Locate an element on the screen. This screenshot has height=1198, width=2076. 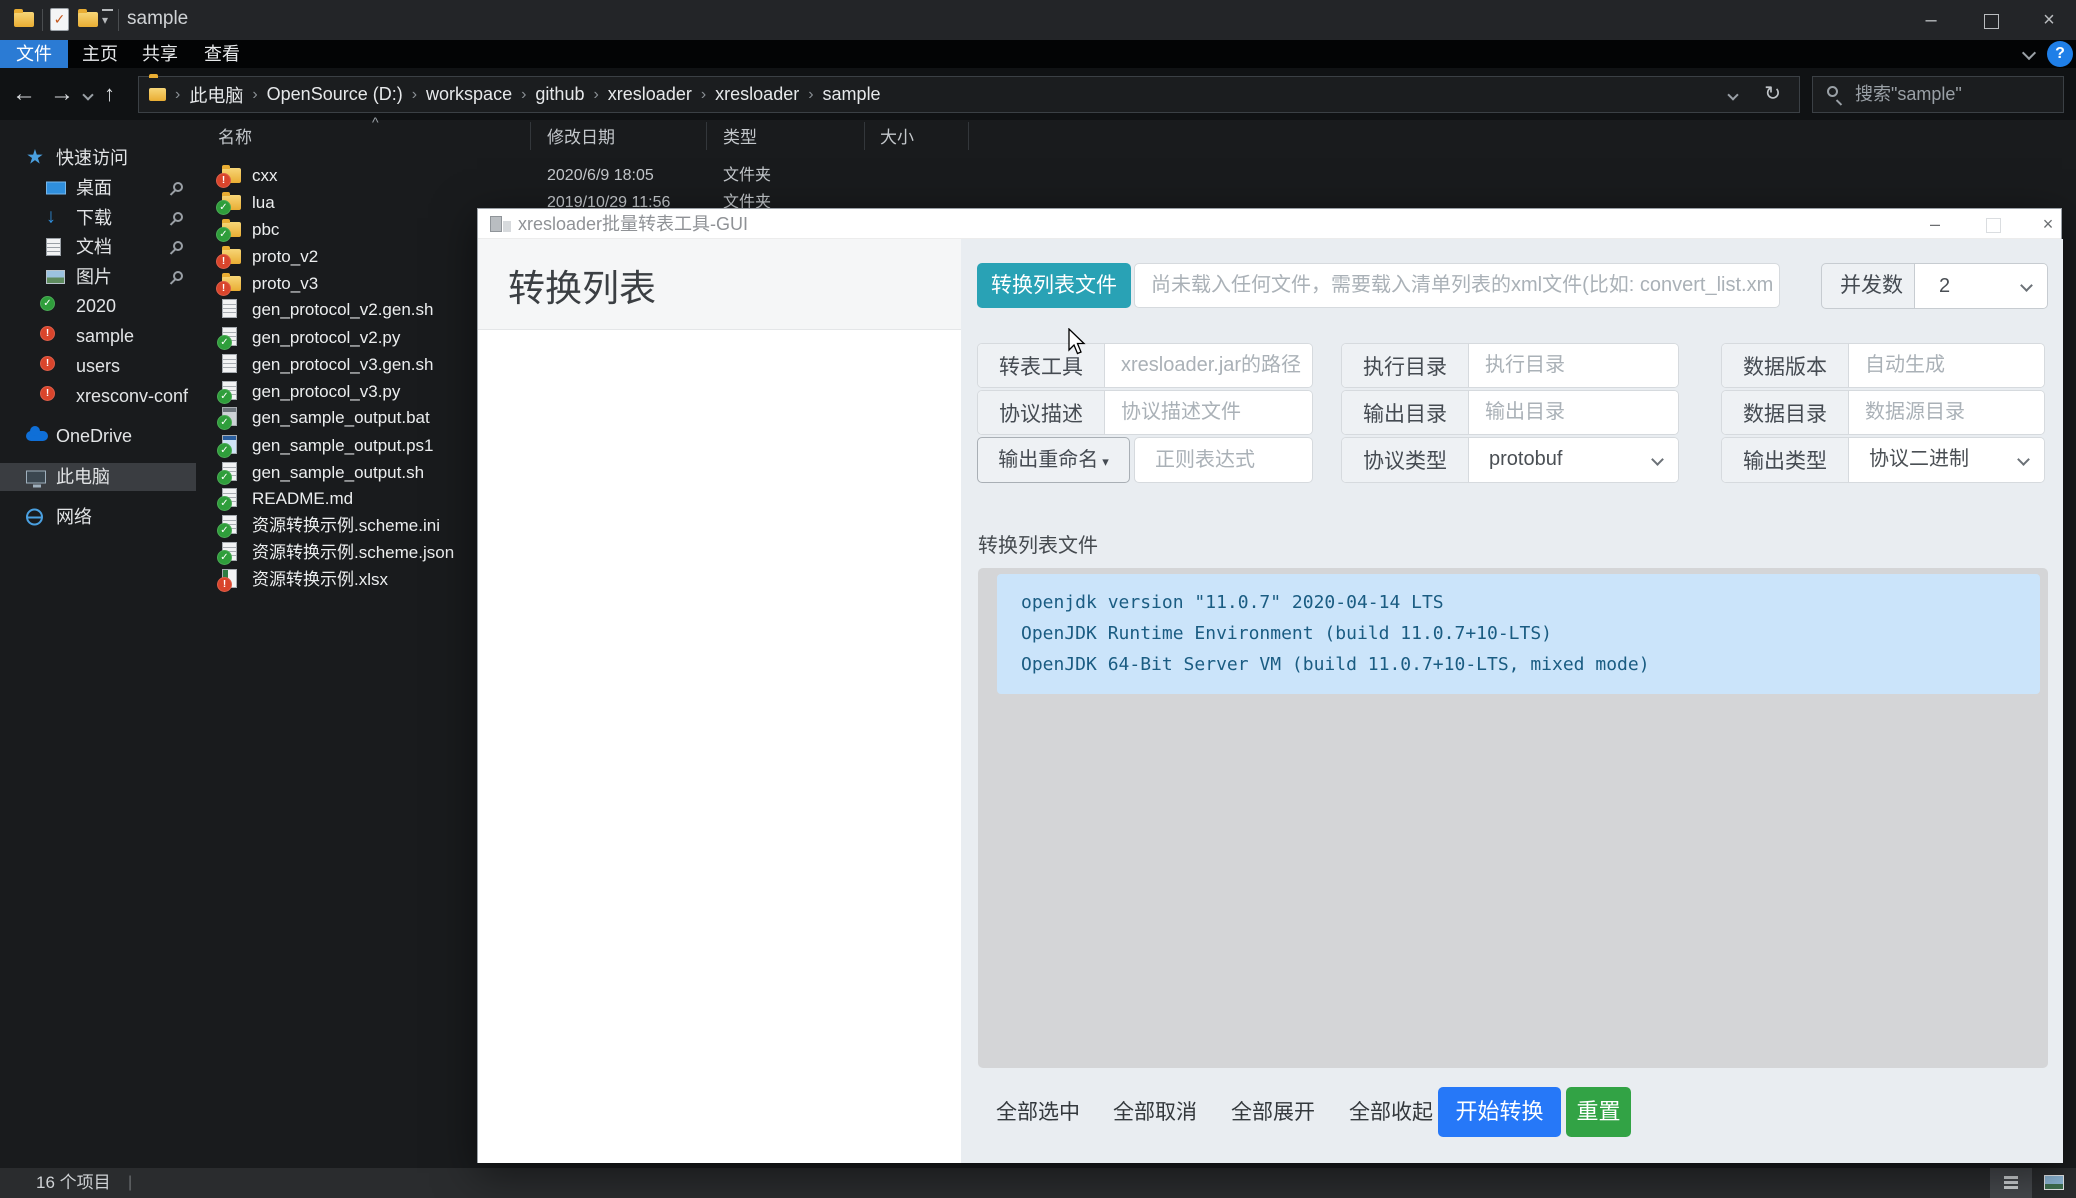
sidebar-item-sample: sample is located at coordinates (98, 336).